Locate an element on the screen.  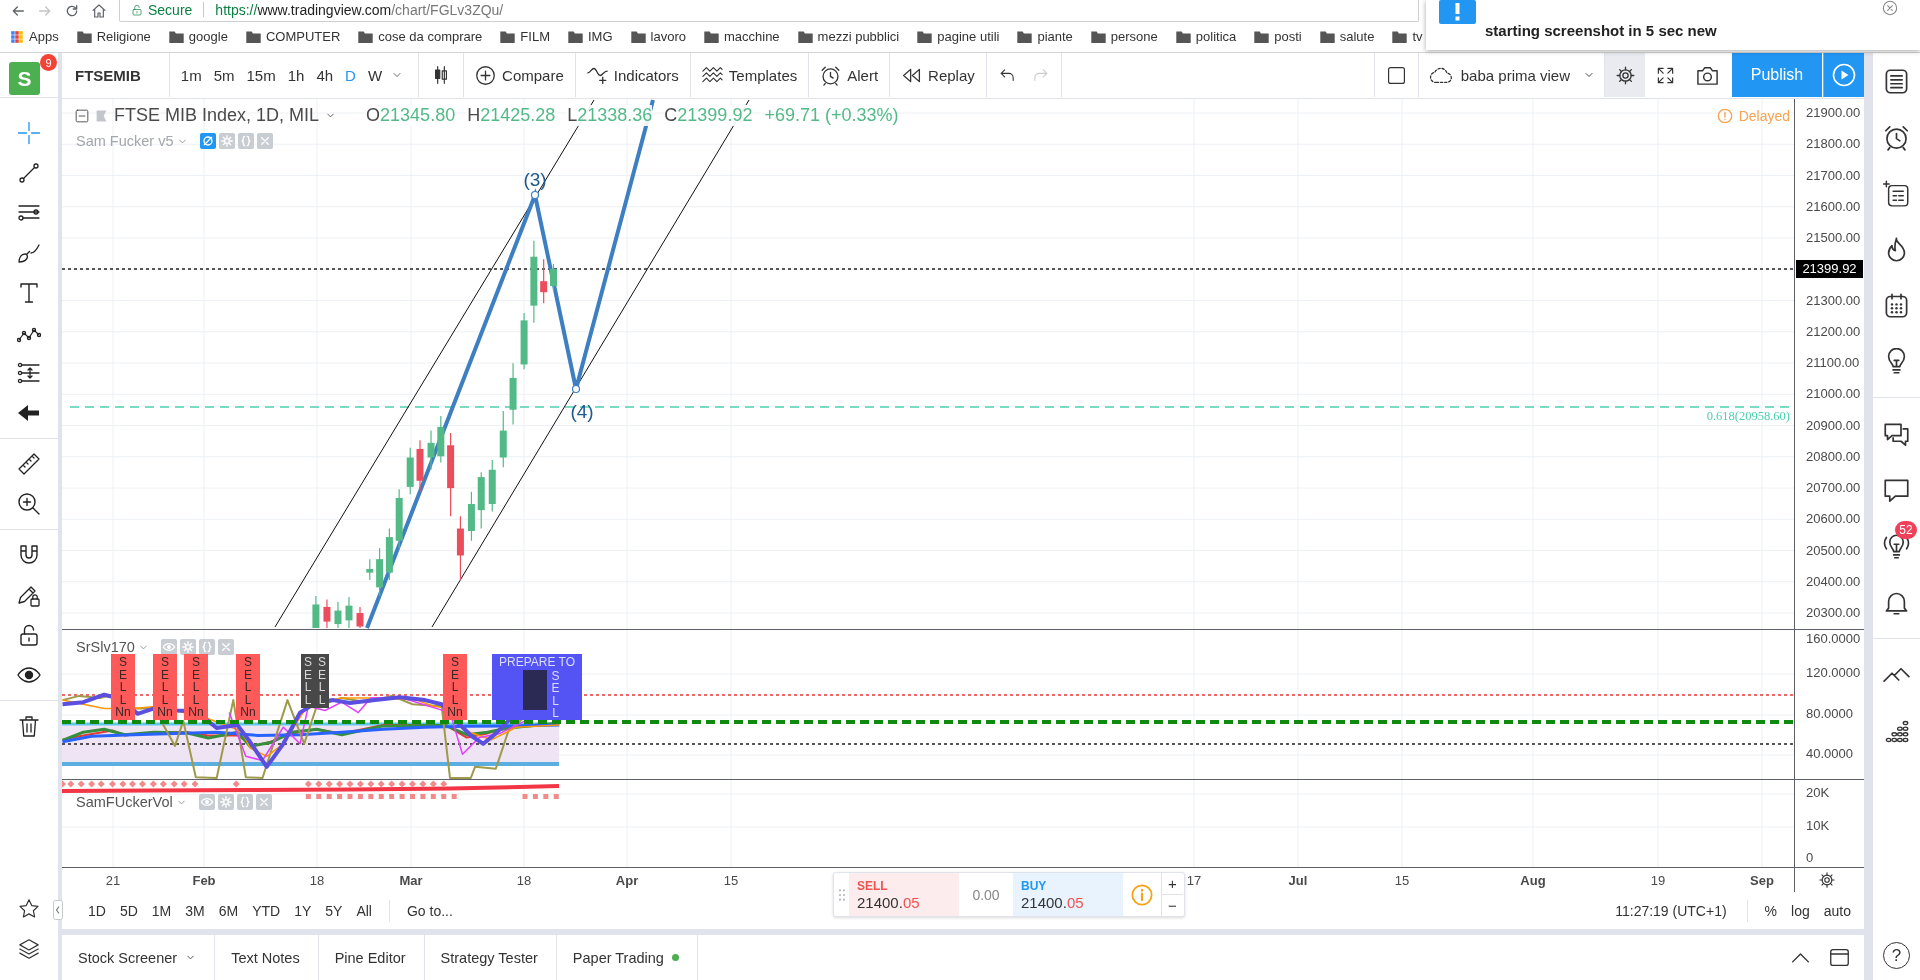
settings-icon is located at coordinates (1827, 880).